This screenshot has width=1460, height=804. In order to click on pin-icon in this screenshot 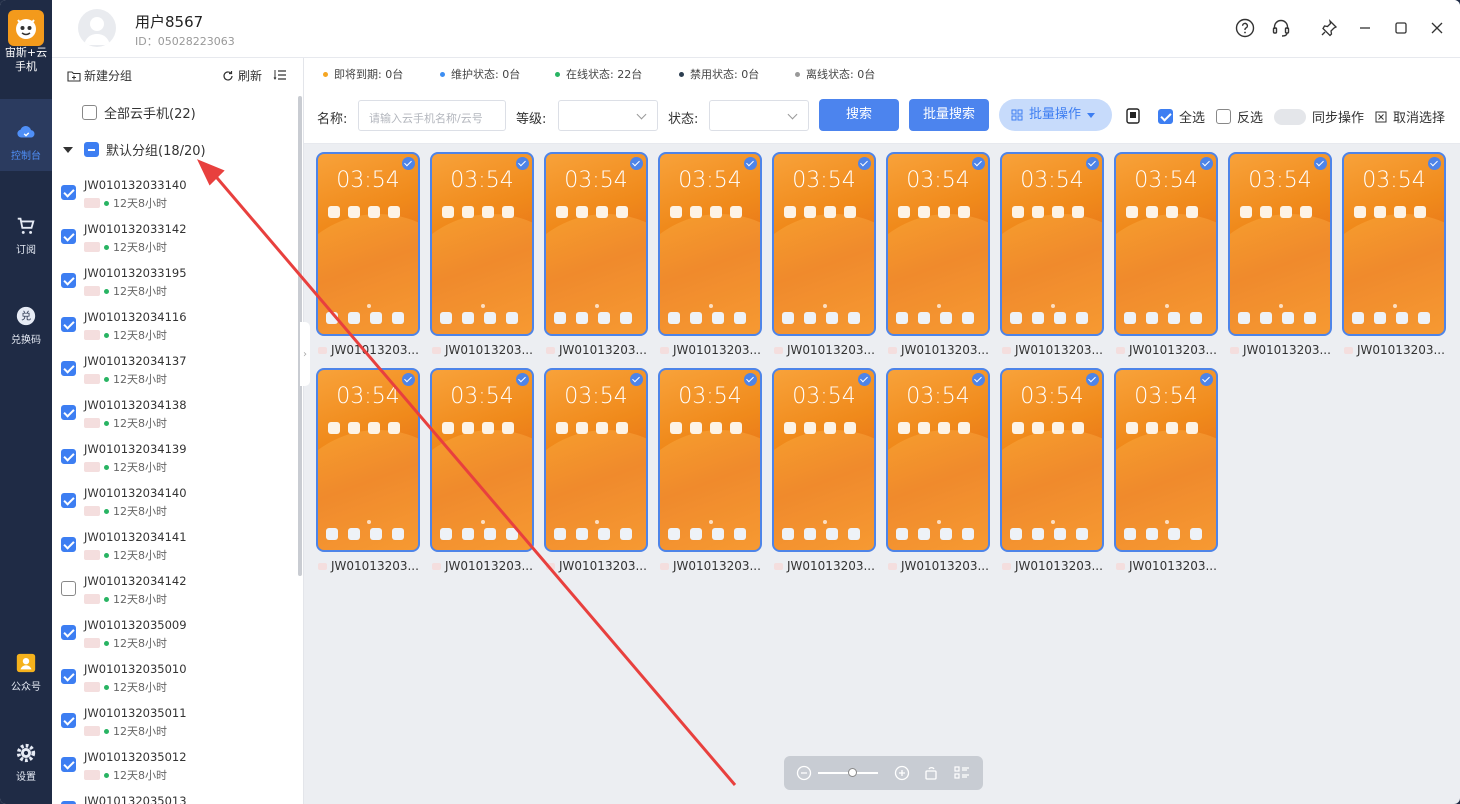, I will do `click(1329, 28)`.